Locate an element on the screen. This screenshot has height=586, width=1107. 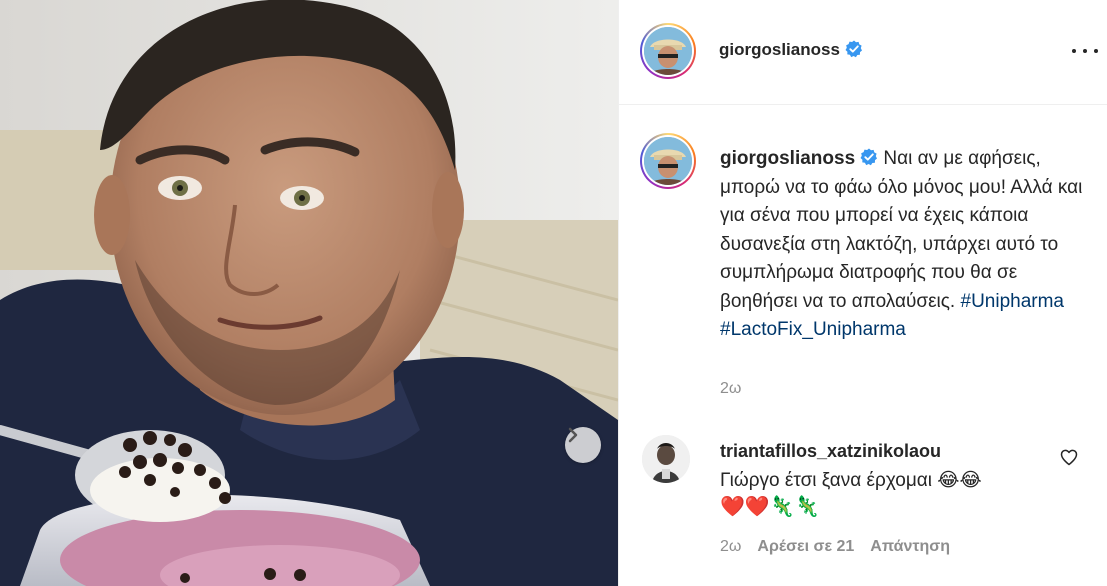
like-comment-button is located at coordinates (1069, 457).